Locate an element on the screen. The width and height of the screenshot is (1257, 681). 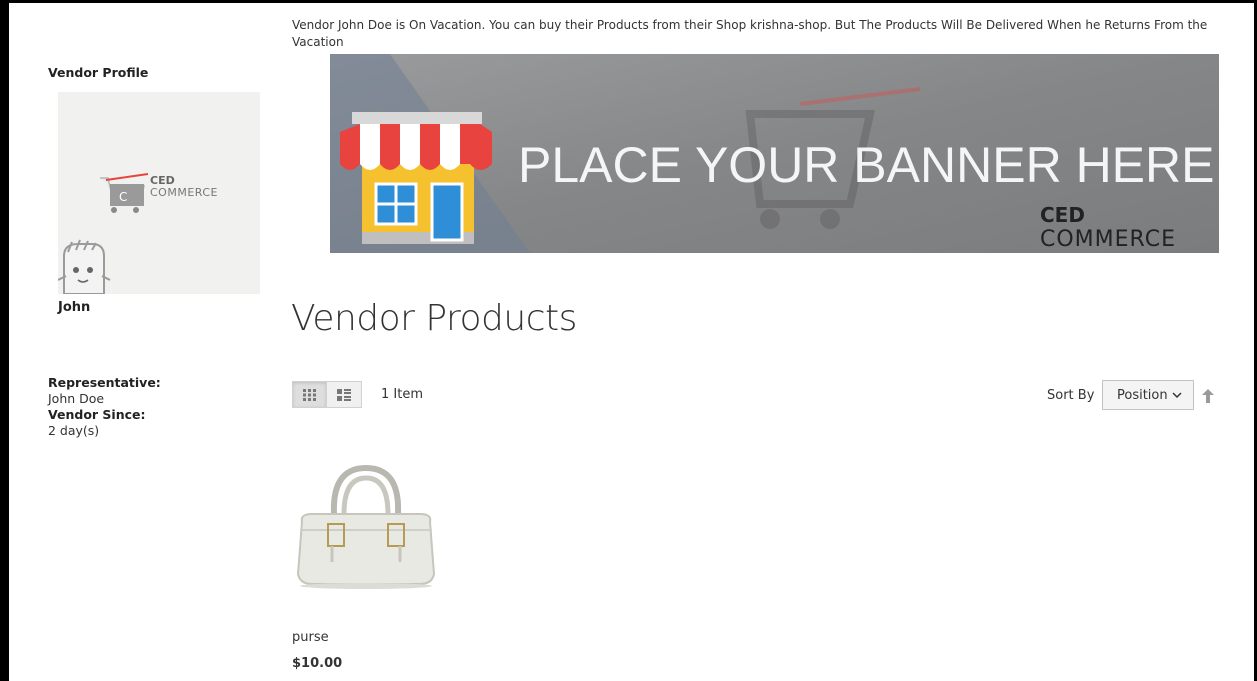
purse-image is located at coordinates (366, 526).